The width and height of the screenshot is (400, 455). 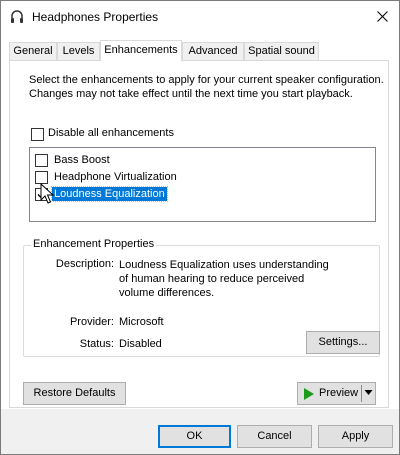 What do you see at coordinates (95, 17) in the screenshot?
I see `window-title: Headphones Properties` at bounding box center [95, 17].